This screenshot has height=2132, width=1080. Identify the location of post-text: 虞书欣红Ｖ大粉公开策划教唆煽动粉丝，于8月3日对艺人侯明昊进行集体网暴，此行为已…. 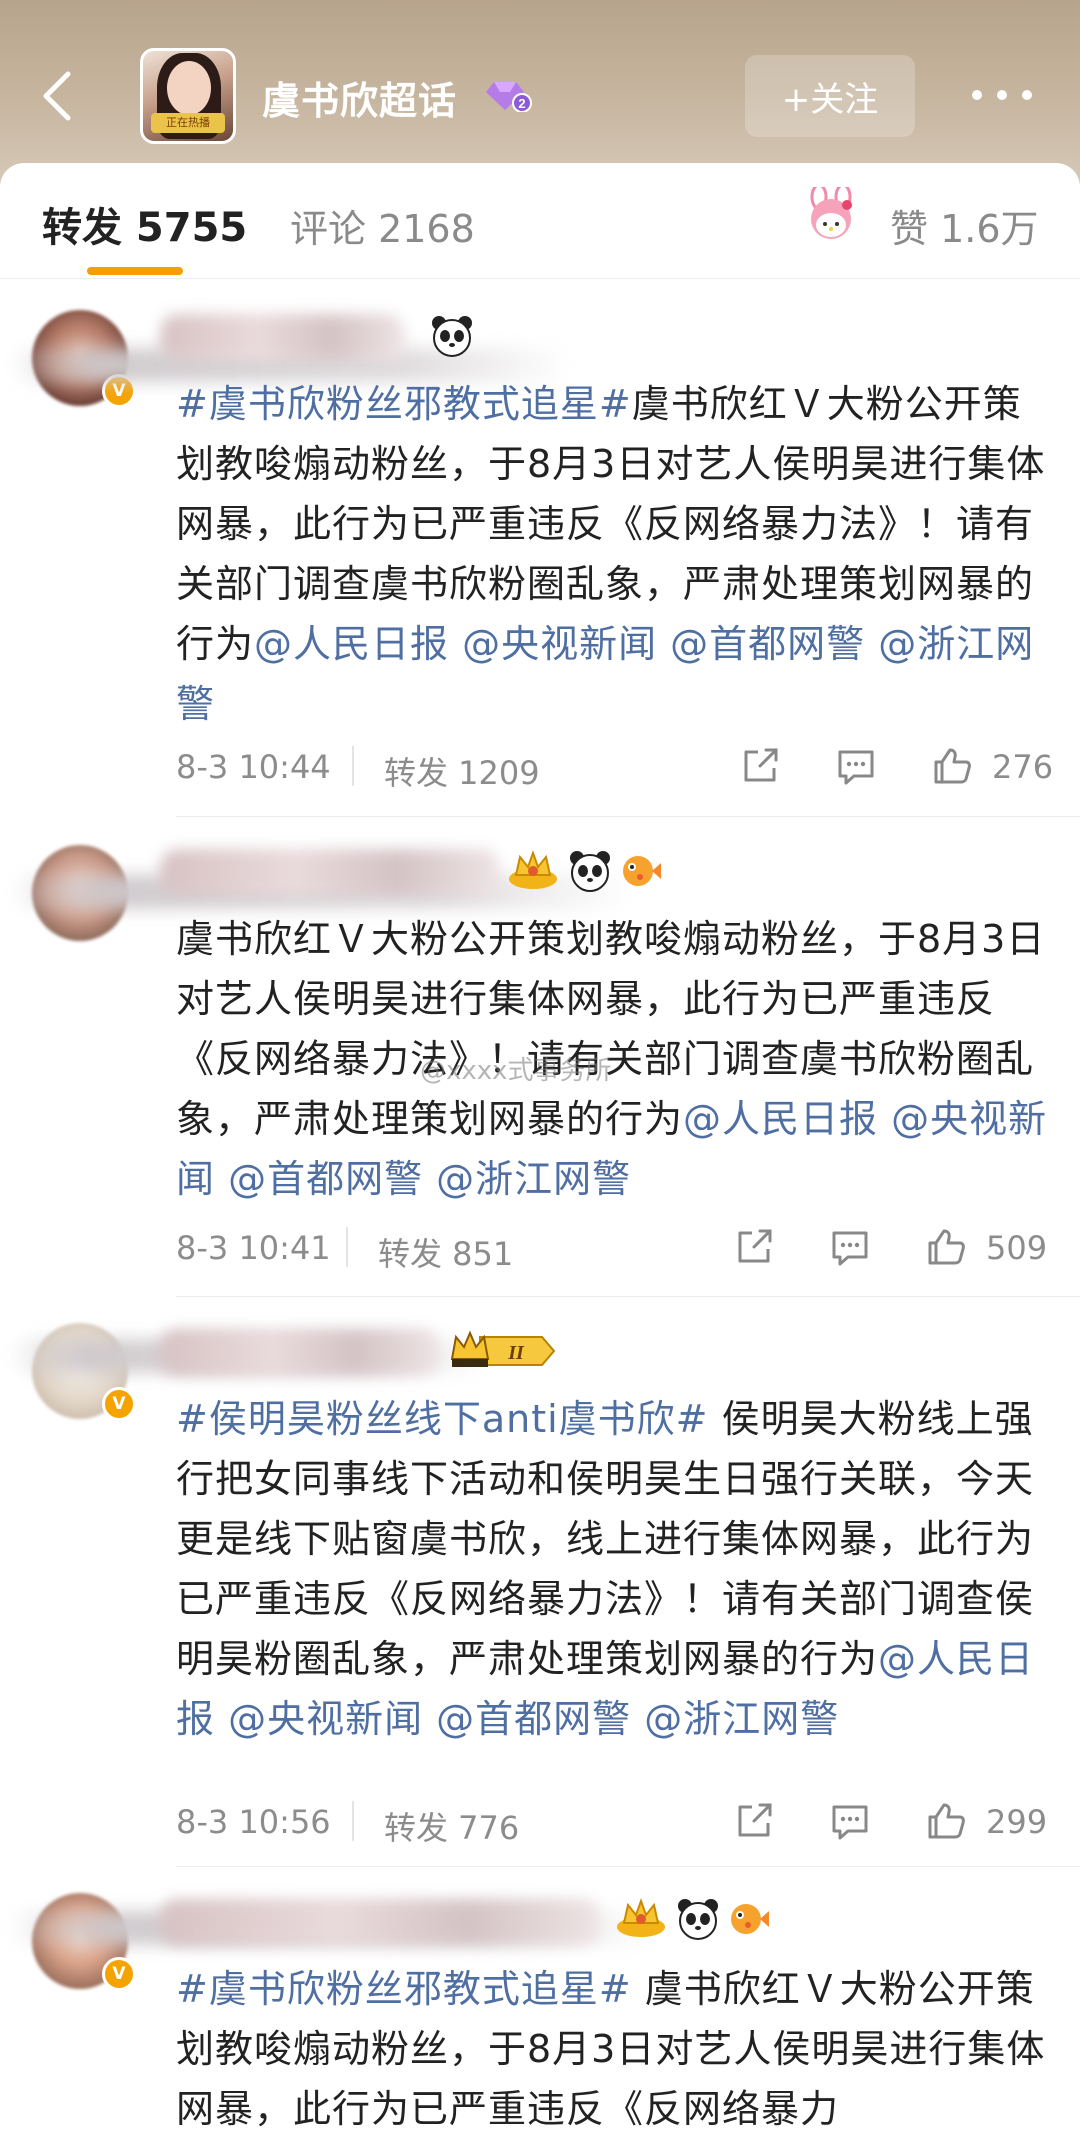
(616, 1059).